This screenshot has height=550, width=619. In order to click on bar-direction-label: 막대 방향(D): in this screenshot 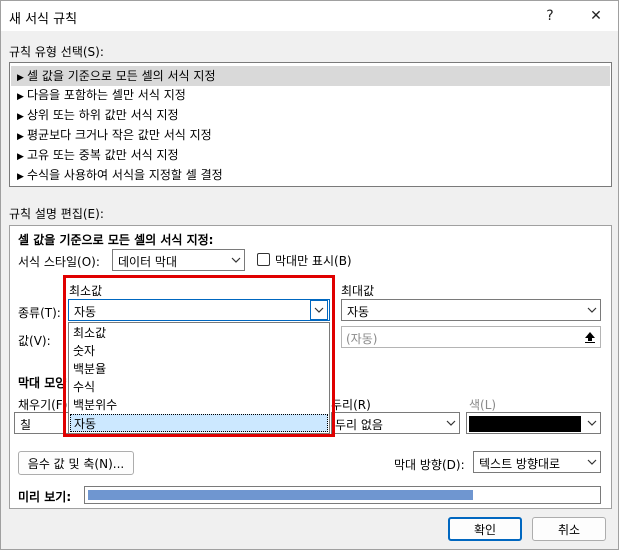, I will do `click(429, 465)`.